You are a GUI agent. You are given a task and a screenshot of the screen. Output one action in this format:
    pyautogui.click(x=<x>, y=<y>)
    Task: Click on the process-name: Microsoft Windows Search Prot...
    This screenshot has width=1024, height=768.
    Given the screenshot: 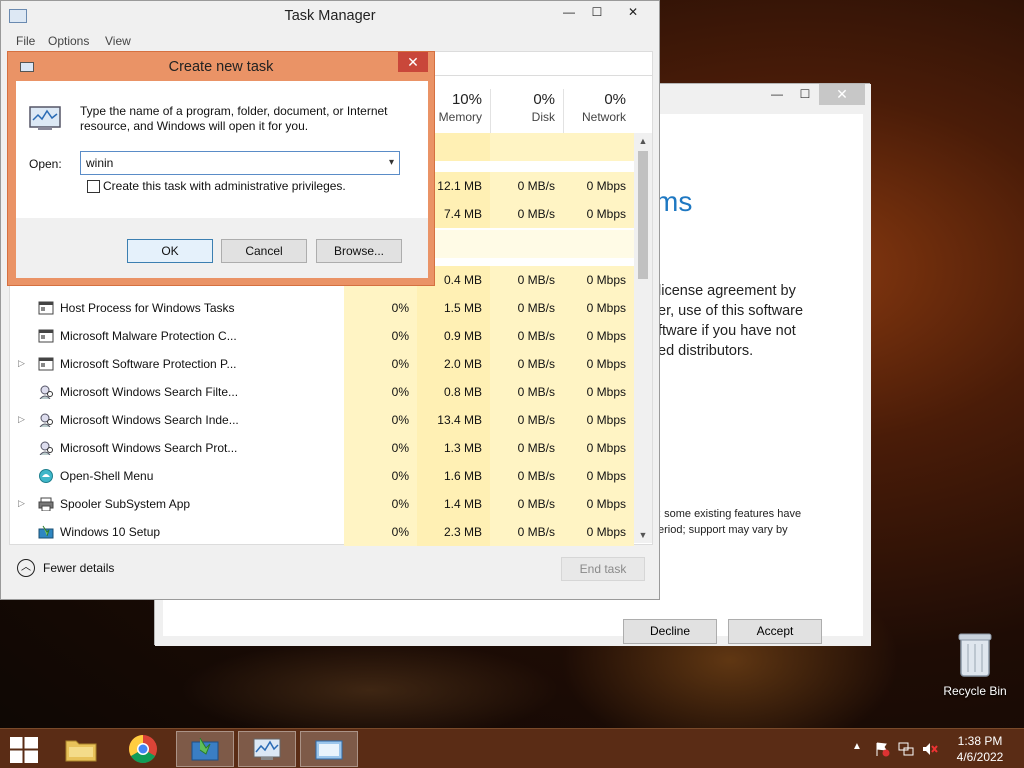 What is the action you would take?
    pyautogui.click(x=149, y=448)
    